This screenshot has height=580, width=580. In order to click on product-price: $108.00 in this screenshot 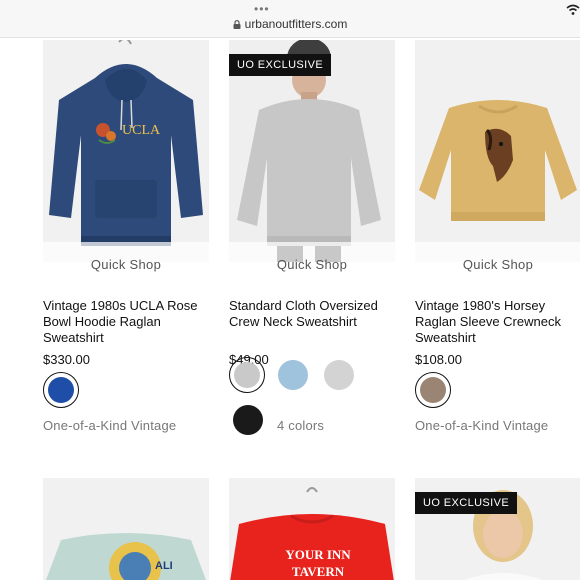, I will do `click(438, 359)`.